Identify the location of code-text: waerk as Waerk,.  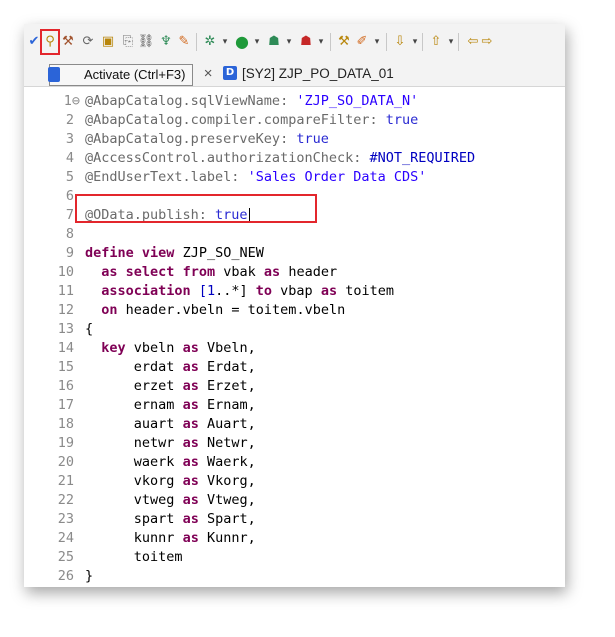
(194, 462).